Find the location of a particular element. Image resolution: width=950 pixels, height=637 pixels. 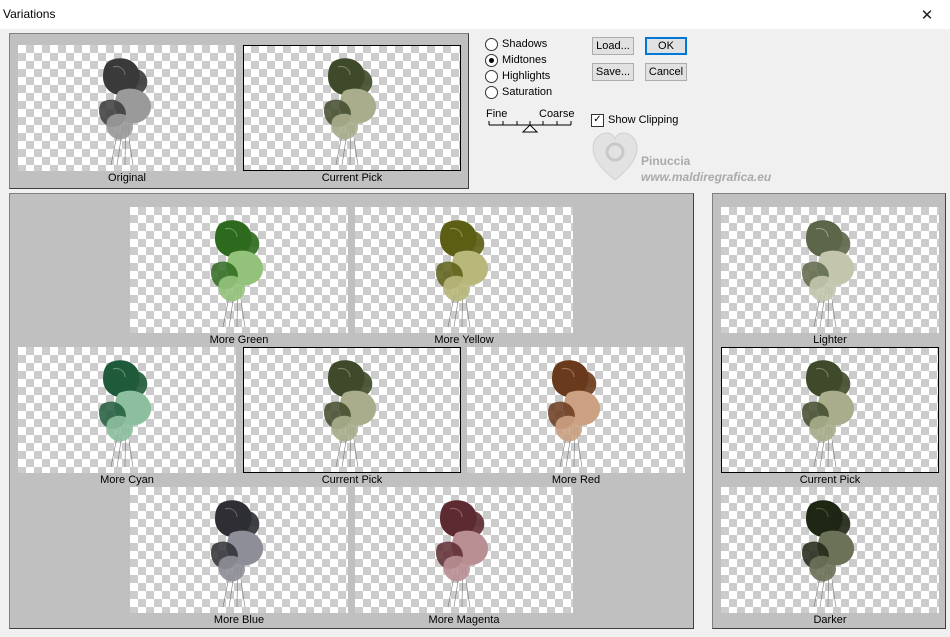

flower-preview-more-green is located at coordinates (237, 274).